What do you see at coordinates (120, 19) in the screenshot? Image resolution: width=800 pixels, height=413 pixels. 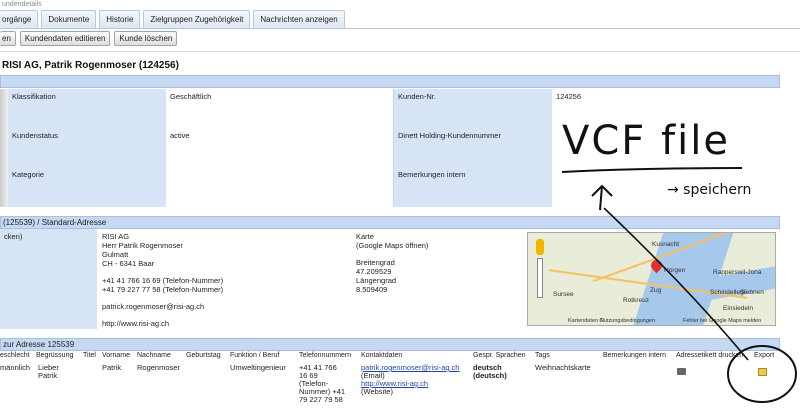 I see `tab-historie: Historie` at bounding box center [120, 19].